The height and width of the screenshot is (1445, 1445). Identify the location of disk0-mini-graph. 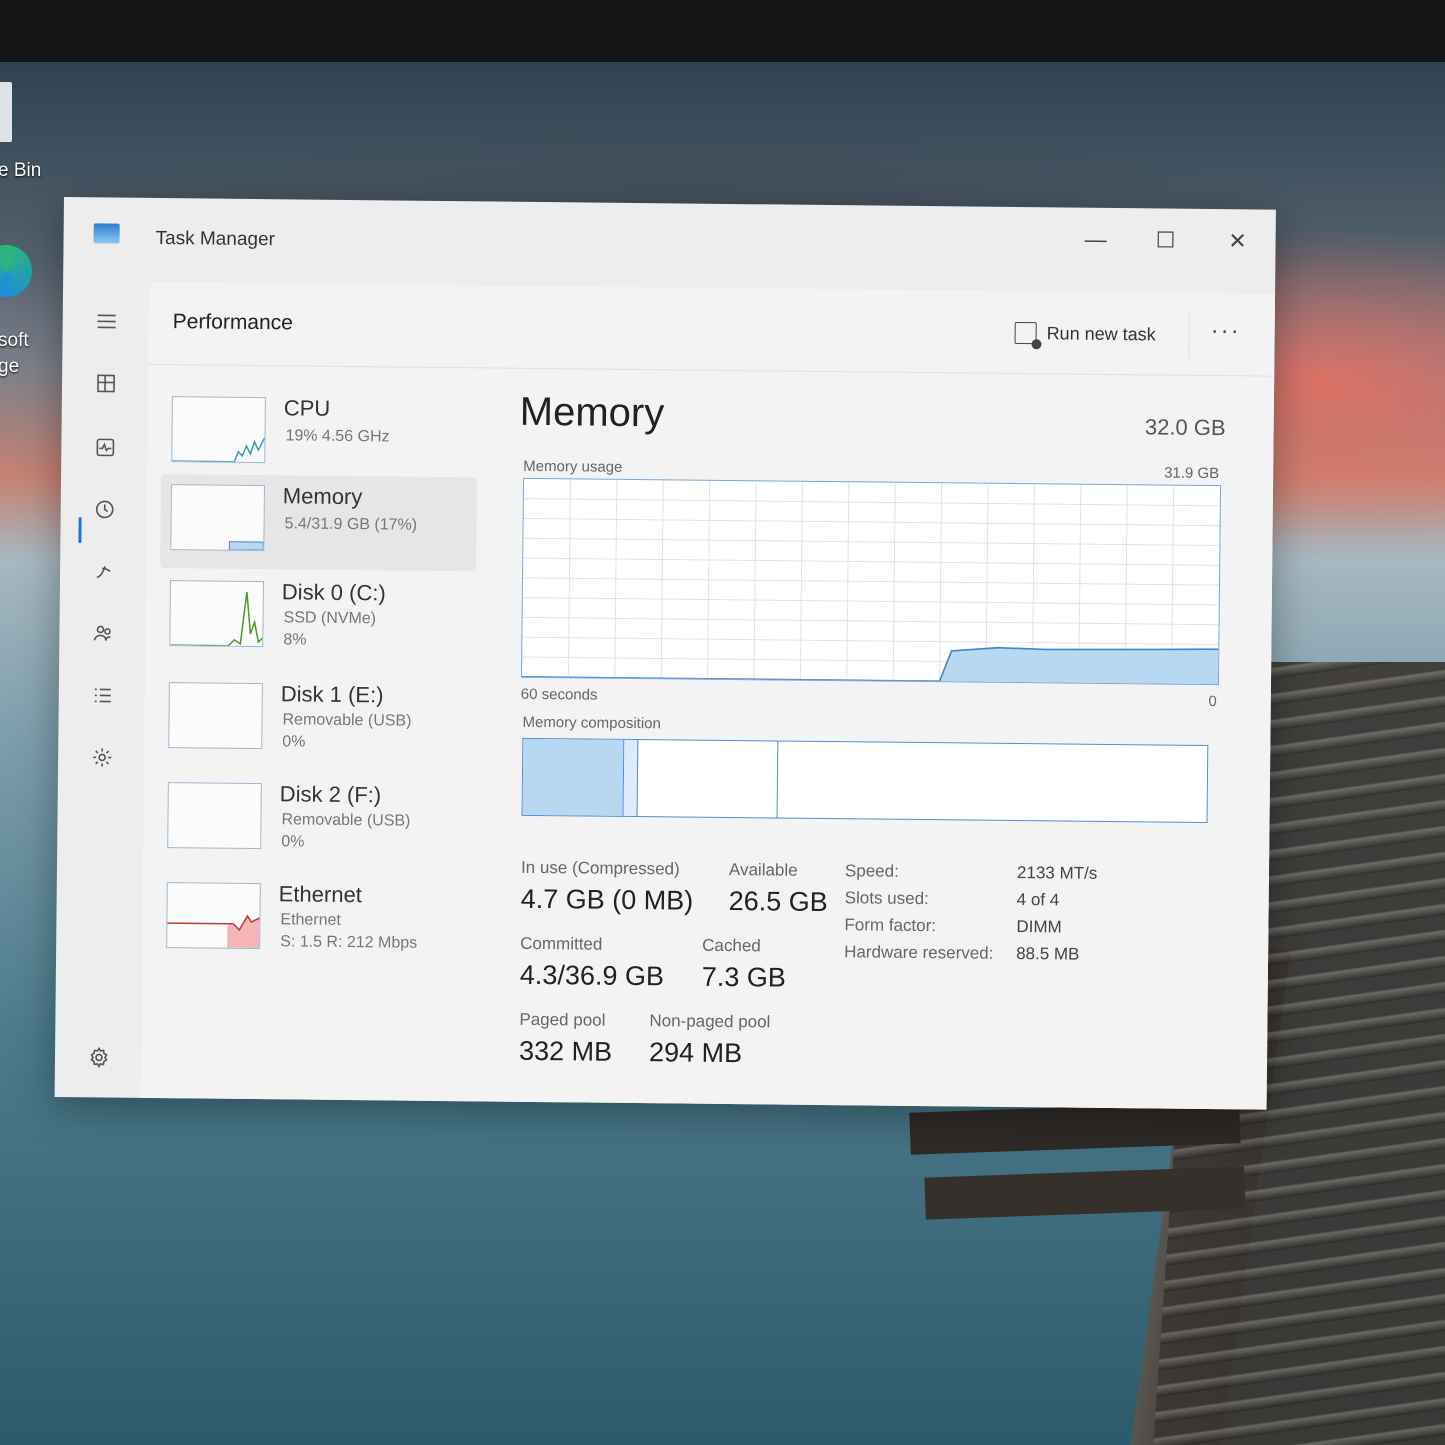
(216, 619).